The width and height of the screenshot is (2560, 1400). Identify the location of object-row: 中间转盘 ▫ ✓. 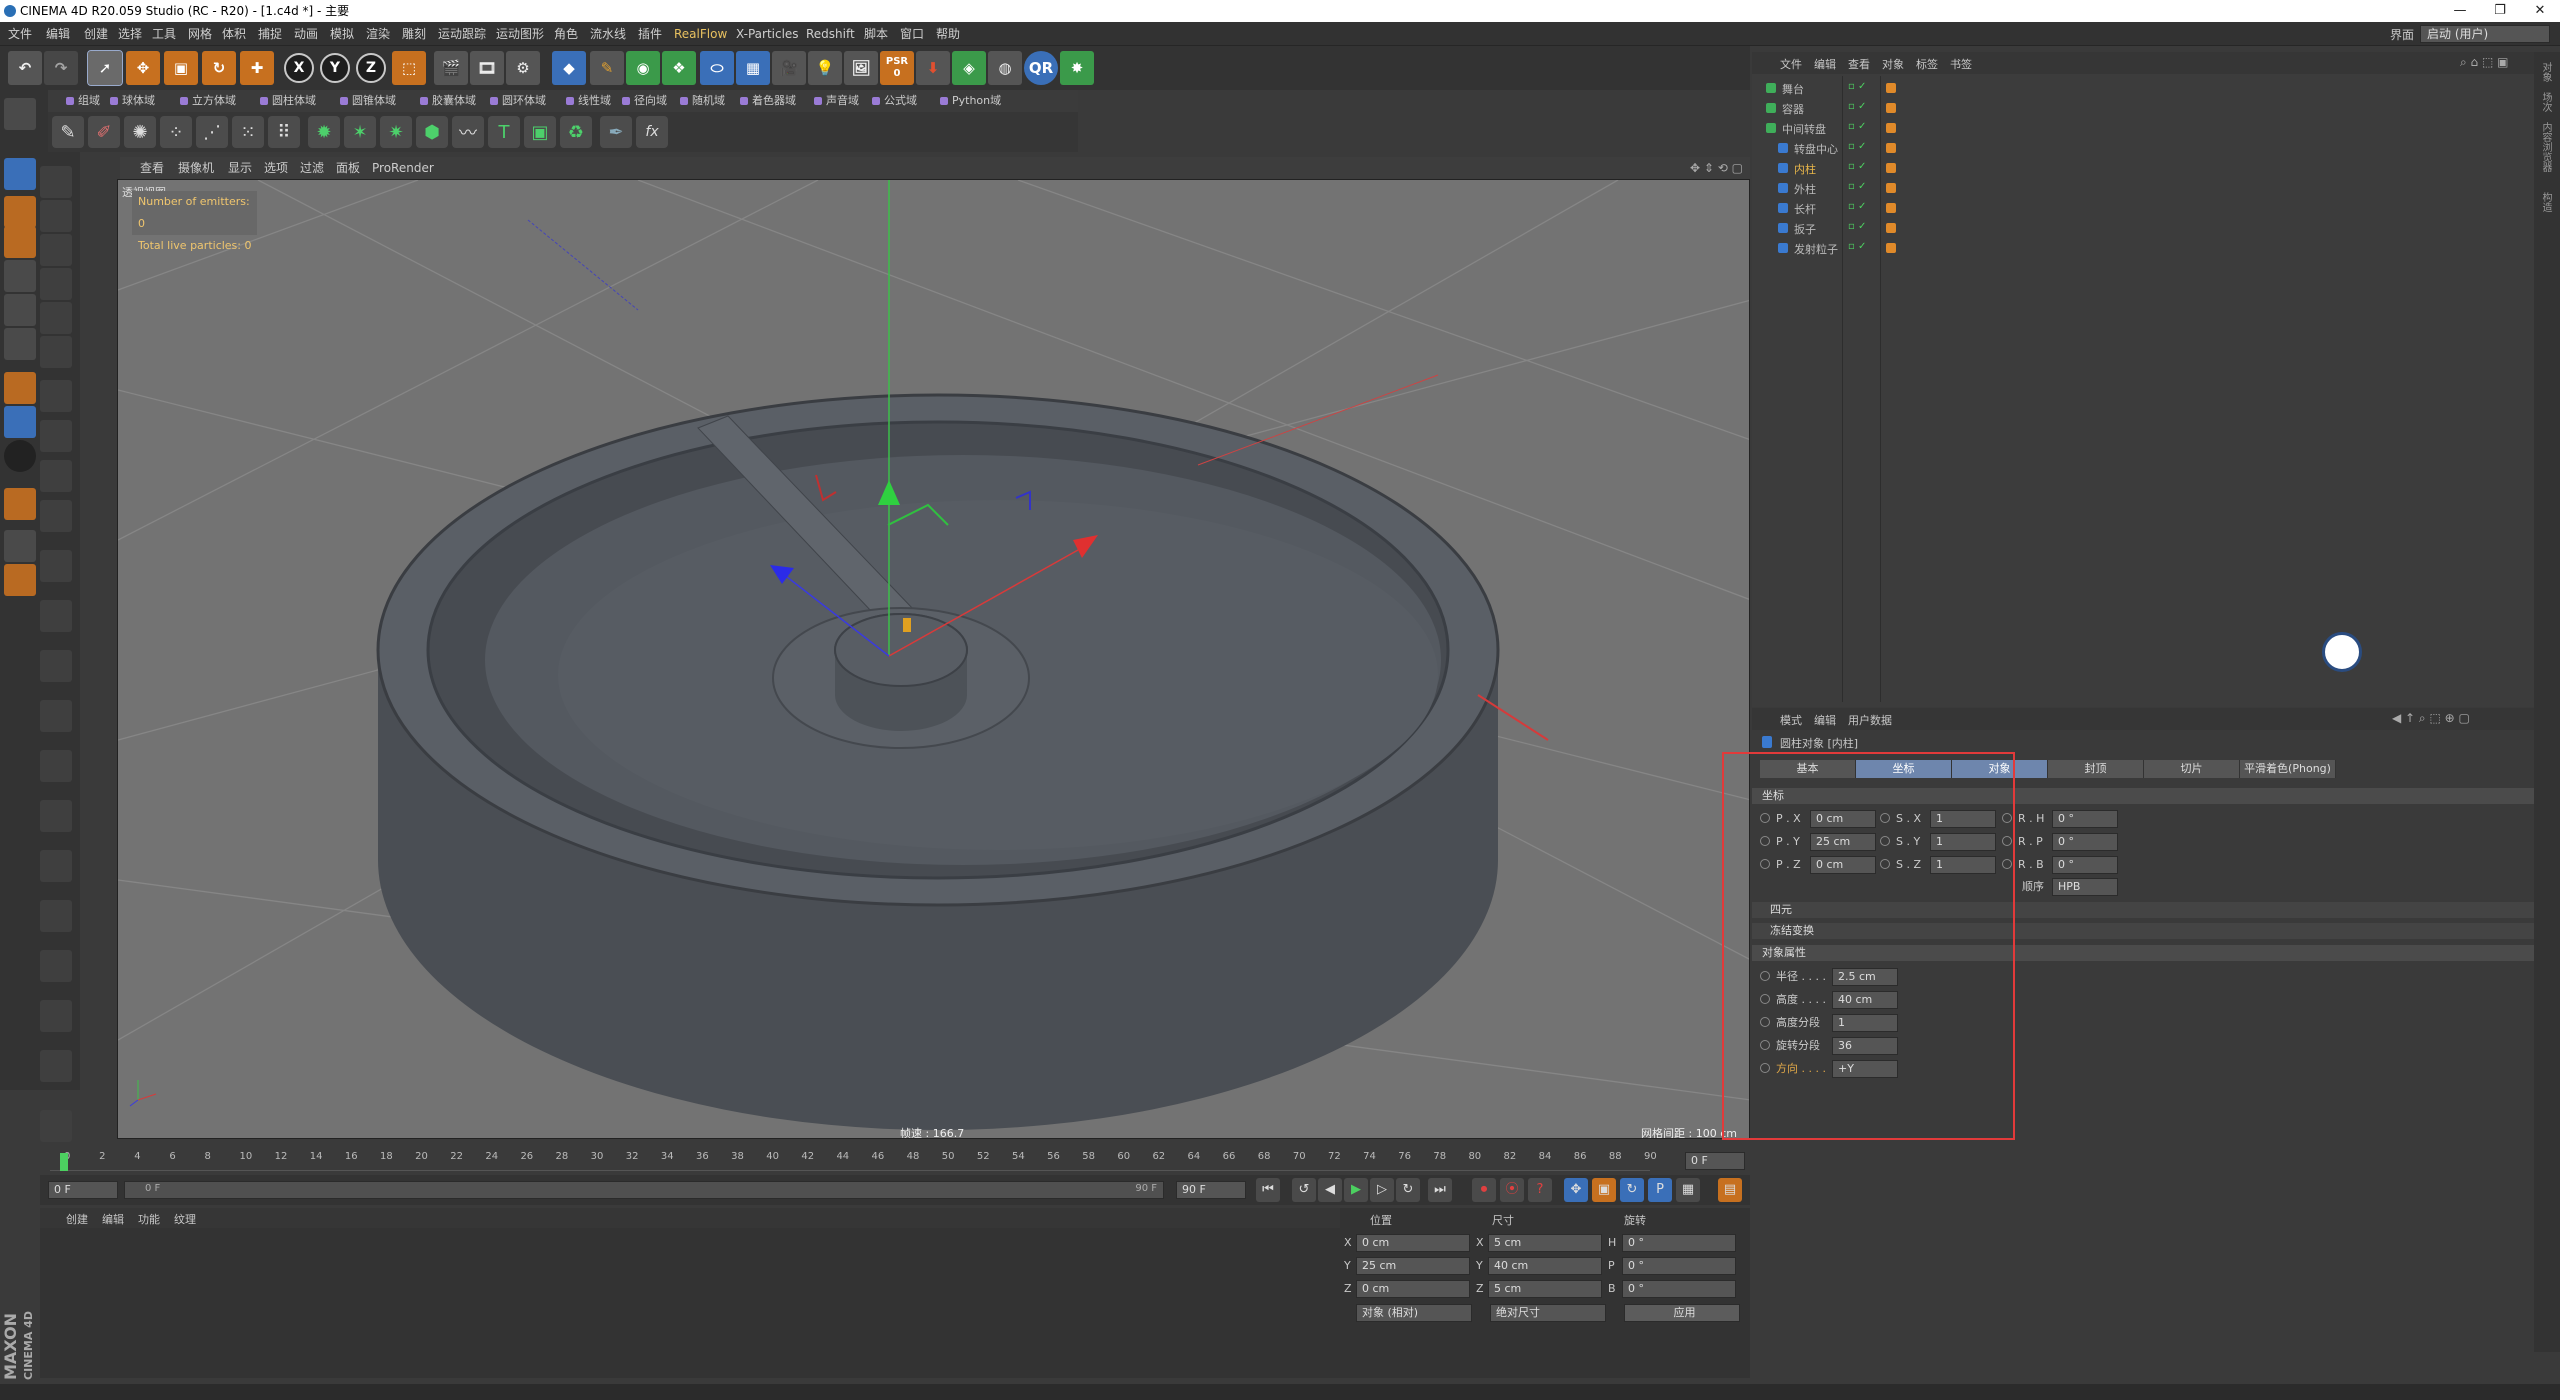
(2156, 128).